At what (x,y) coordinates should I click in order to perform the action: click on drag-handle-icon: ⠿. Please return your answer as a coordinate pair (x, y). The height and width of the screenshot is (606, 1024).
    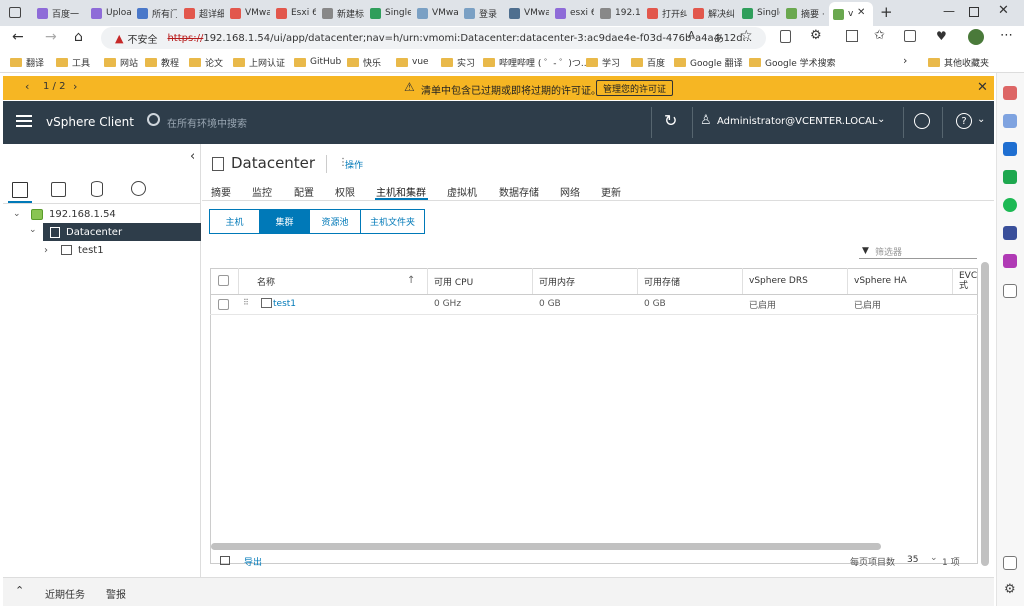
    Looking at the image, I should click on (246, 302).